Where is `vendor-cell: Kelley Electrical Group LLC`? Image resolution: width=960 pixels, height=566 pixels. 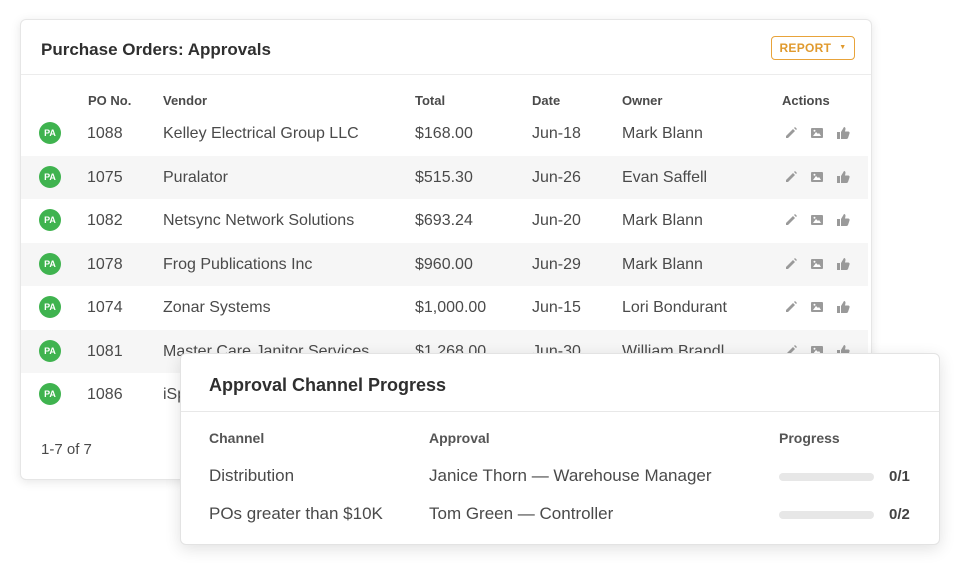
vendor-cell: Kelley Electrical Group LLC is located at coordinates (261, 133).